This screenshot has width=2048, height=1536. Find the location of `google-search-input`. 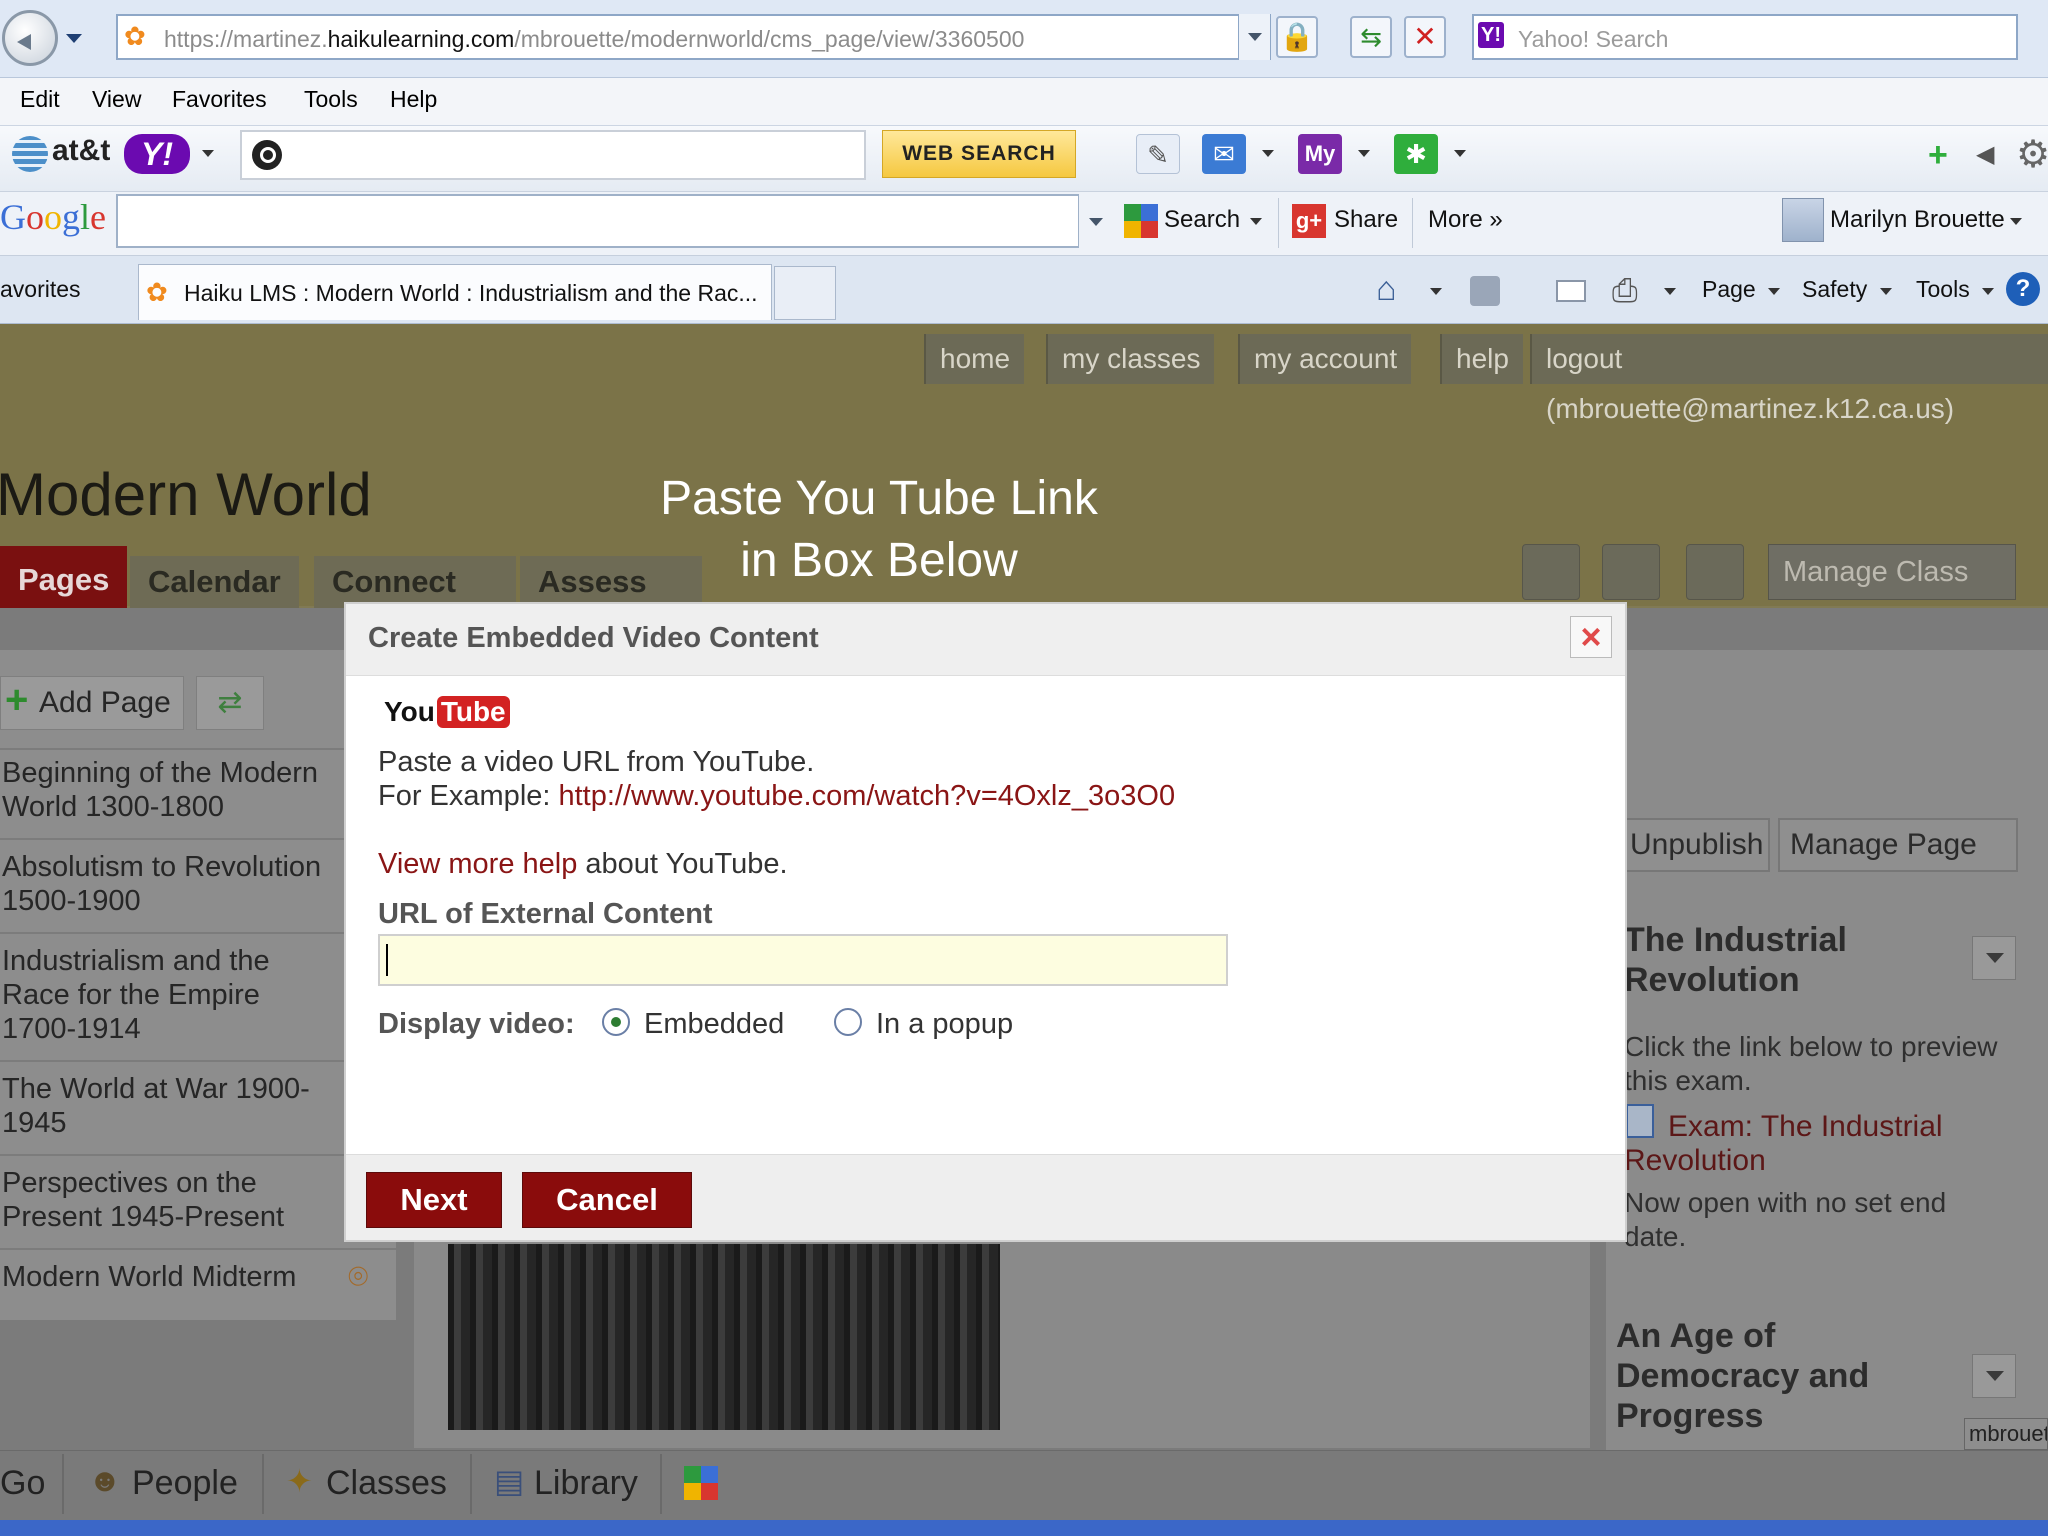

google-search-input is located at coordinates (614, 221).